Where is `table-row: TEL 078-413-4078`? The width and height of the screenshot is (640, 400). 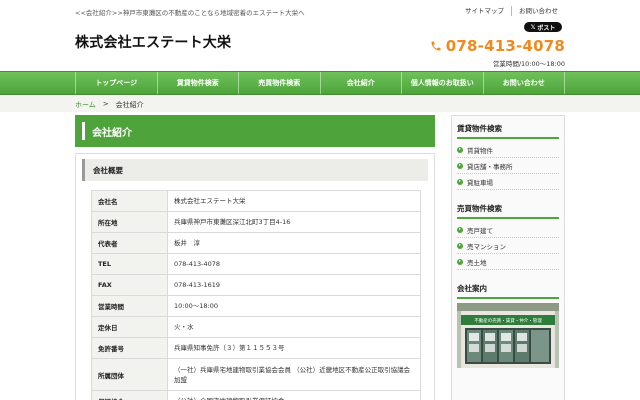
table-row: TEL 078-413-4078 is located at coordinates (256, 264).